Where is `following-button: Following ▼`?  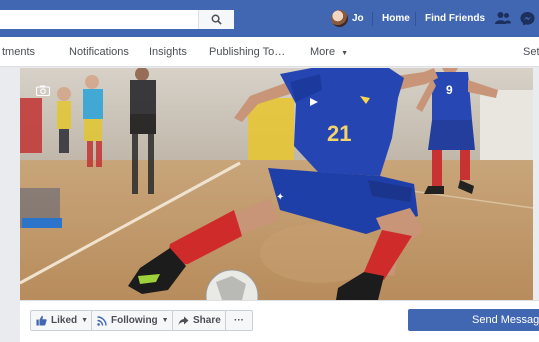
following-button: Following ▼ is located at coordinates (133, 320).